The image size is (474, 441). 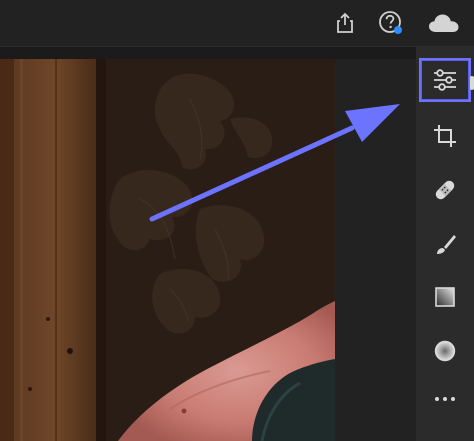 I want to click on brush-tool-button, so click(x=445, y=245).